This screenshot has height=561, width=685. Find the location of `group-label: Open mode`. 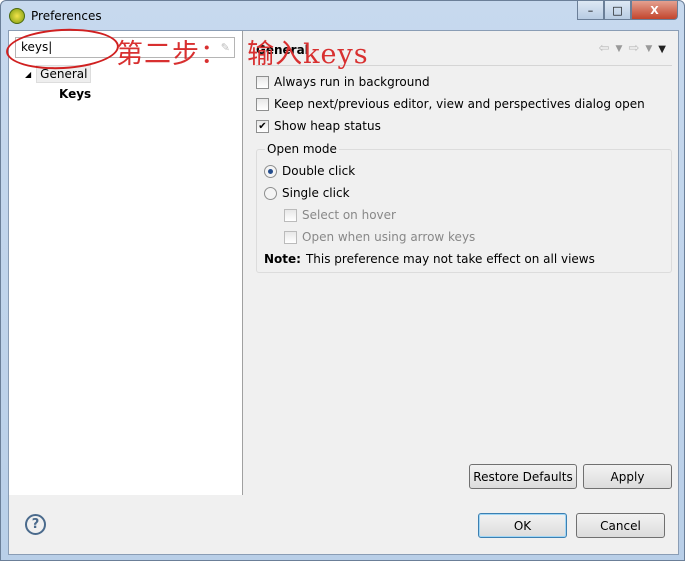

group-label: Open mode is located at coordinates (302, 149).